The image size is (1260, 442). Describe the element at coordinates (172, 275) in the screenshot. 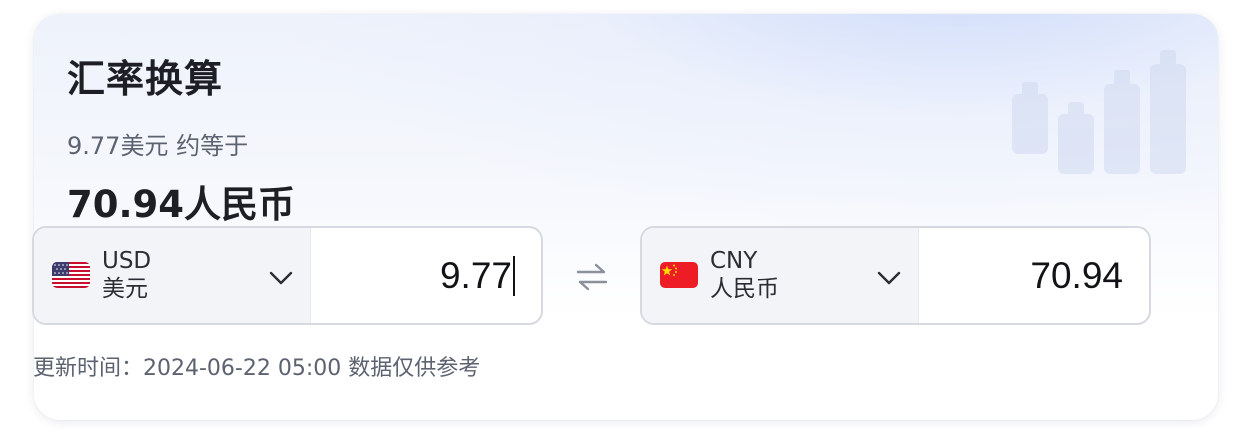

I see `from-currency-select: USD 美元` at that location.